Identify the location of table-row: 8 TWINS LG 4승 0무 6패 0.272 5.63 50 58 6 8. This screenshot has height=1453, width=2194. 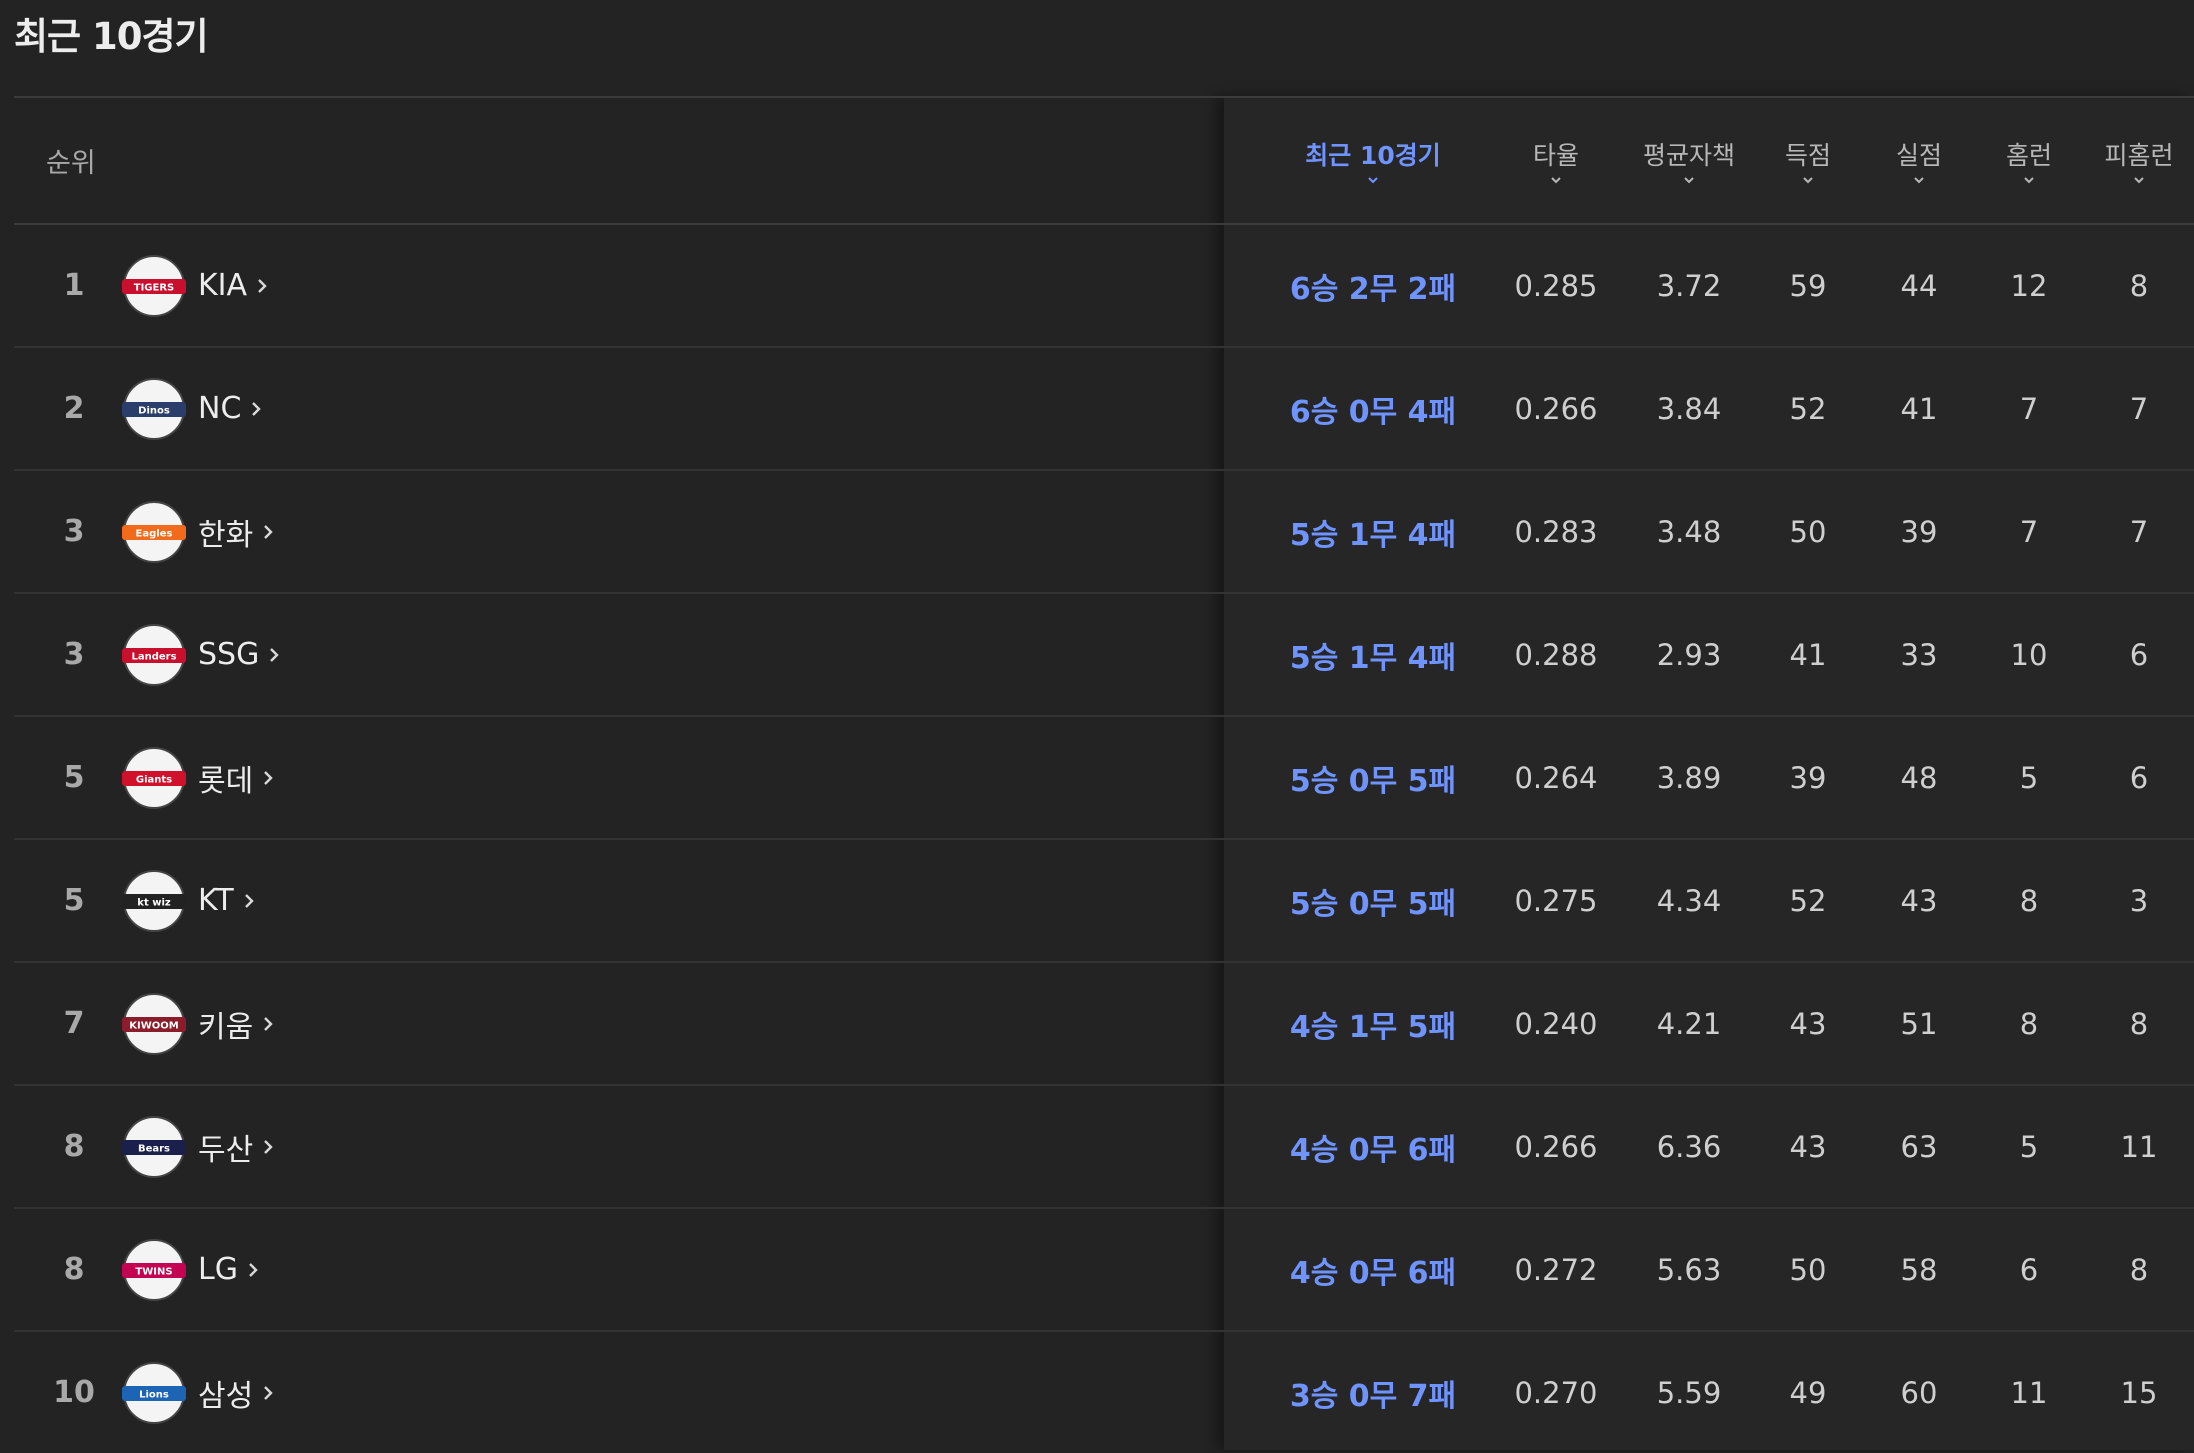
(1104, 1270).